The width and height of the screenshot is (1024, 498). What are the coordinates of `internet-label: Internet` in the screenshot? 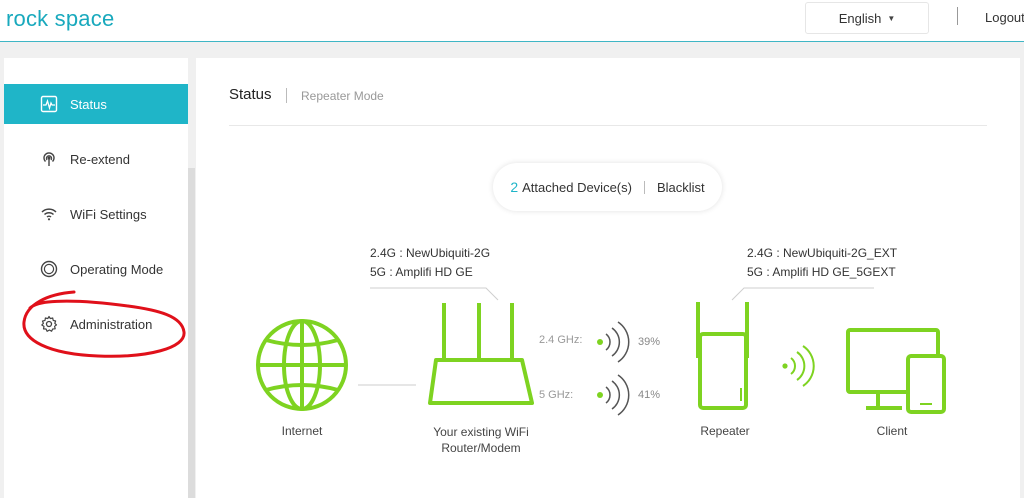 It's located at (302, 431).